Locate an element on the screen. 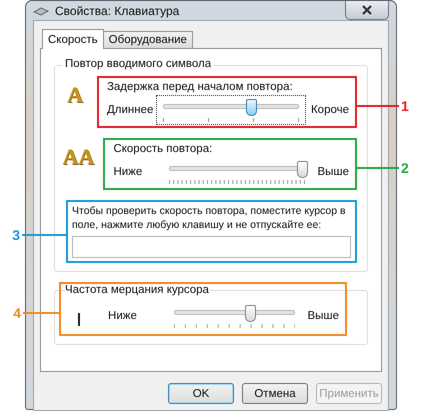 The image size is (424, 417). max-label: Короче is located at coordinates (329, 110).